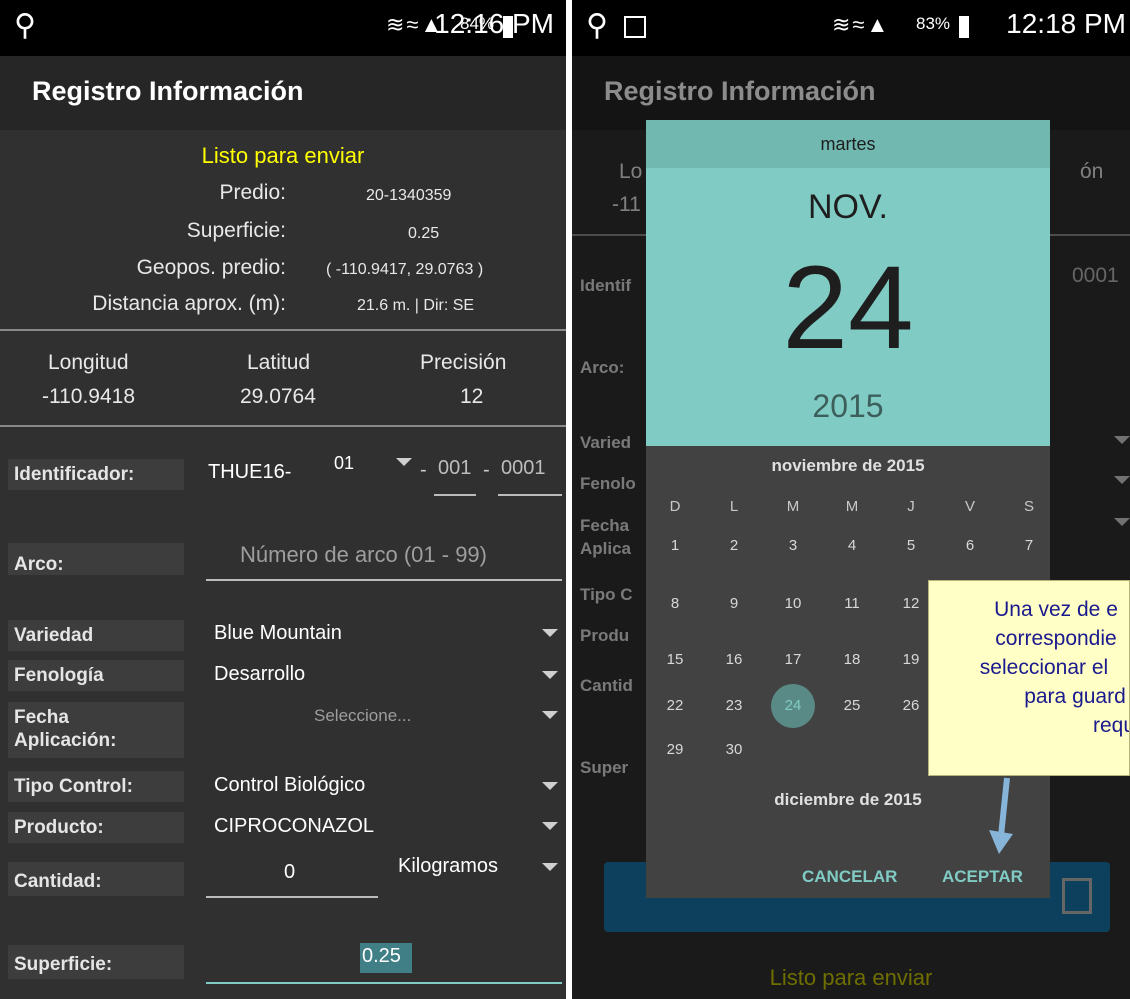 This screenshot has height=999, width=1130. I want to click on latitud-label: Latitud, so click(279, 362).